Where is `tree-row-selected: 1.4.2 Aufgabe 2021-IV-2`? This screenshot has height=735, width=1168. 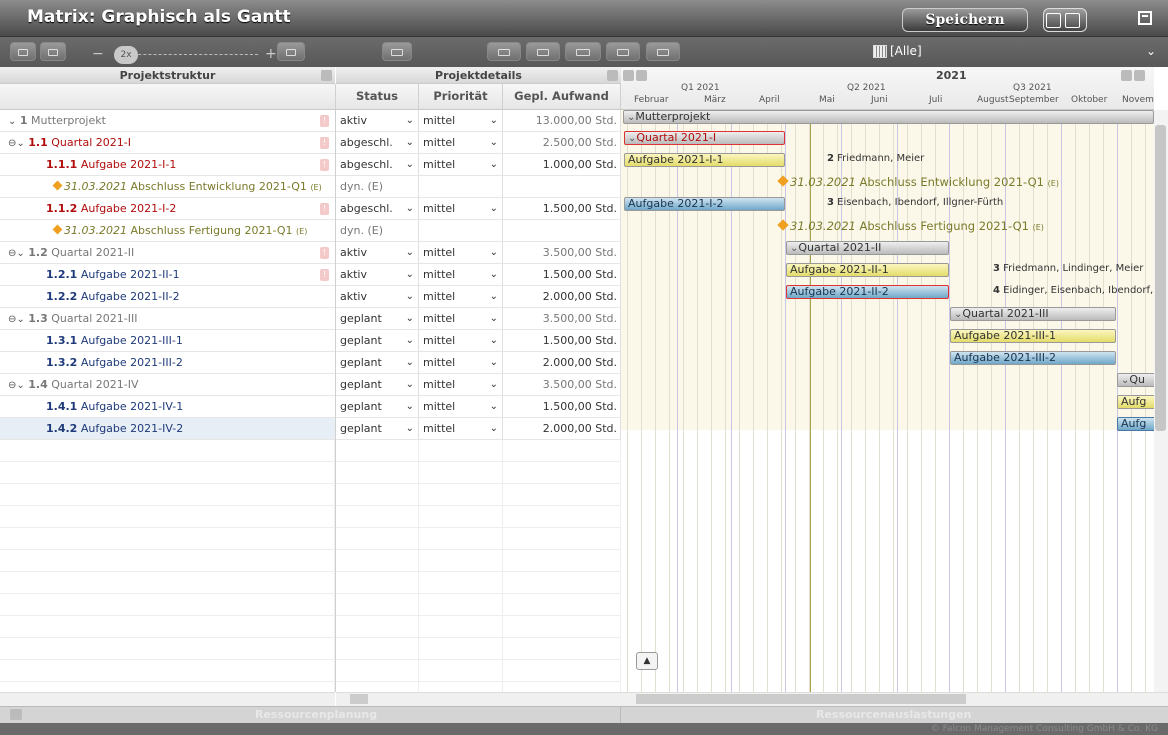 tree-row-selected: 1.4.2 Aufgabe 2021-IV-2 is located at coordinates (167, 429).